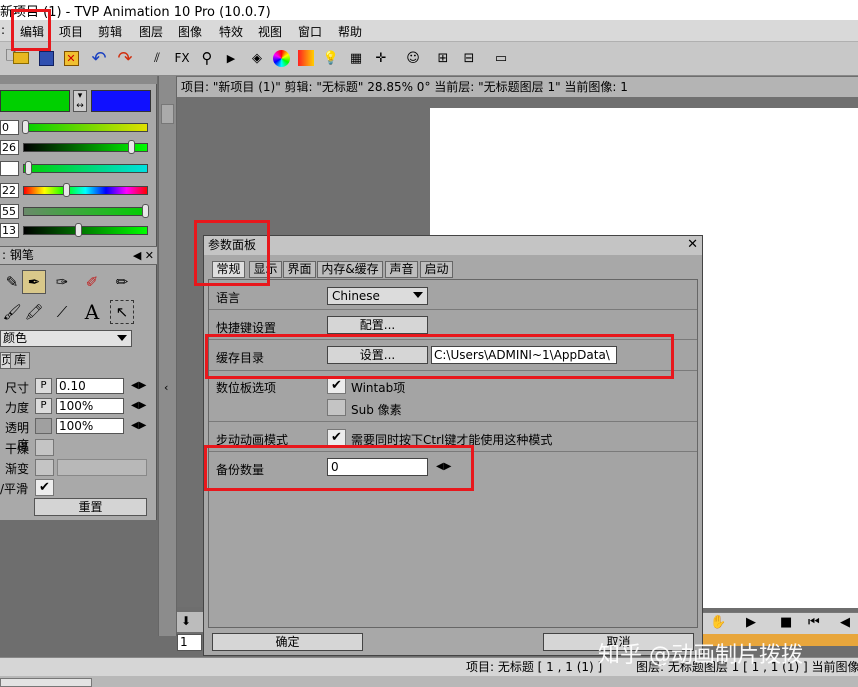 The height and width of the screenshot is (687, 858). I want to click on reset-button: 重置, so click(90, 507).